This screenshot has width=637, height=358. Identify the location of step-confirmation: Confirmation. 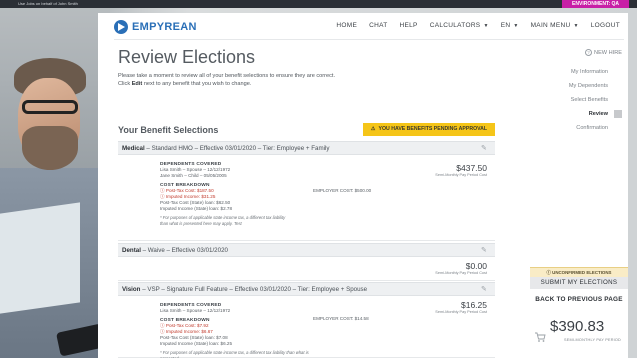
(572, 128).